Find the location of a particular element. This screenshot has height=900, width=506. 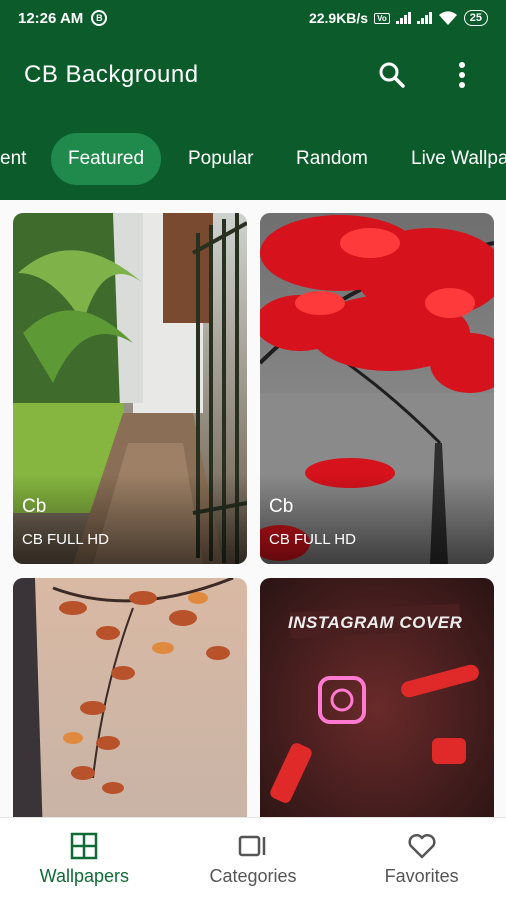

grid-icon is located at coordinates (84, 845).